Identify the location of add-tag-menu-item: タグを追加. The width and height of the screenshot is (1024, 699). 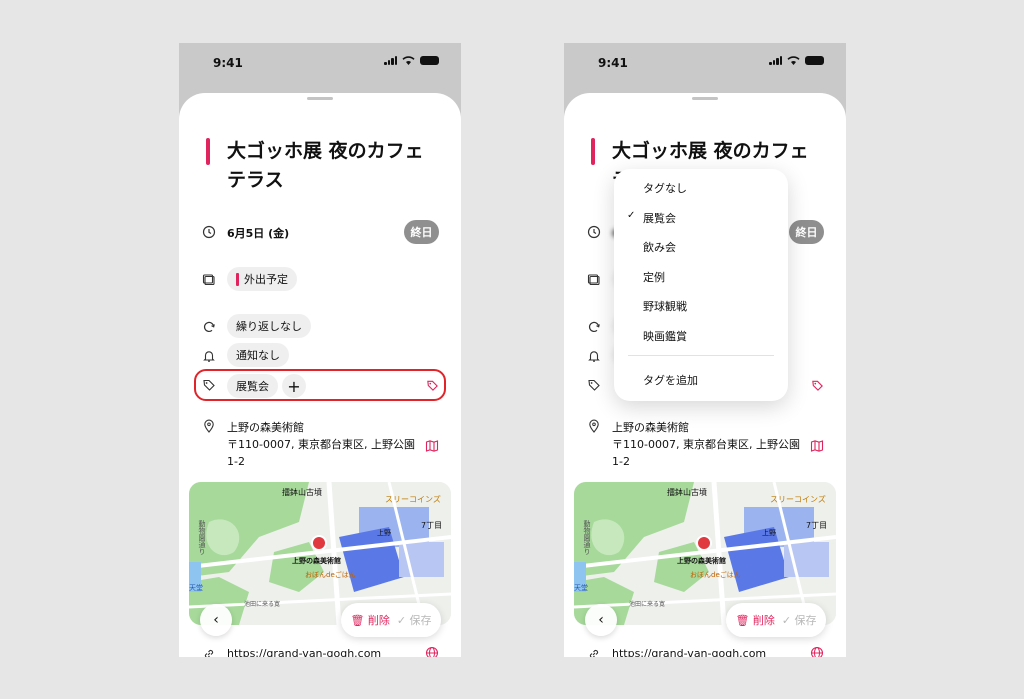
(670, 380).